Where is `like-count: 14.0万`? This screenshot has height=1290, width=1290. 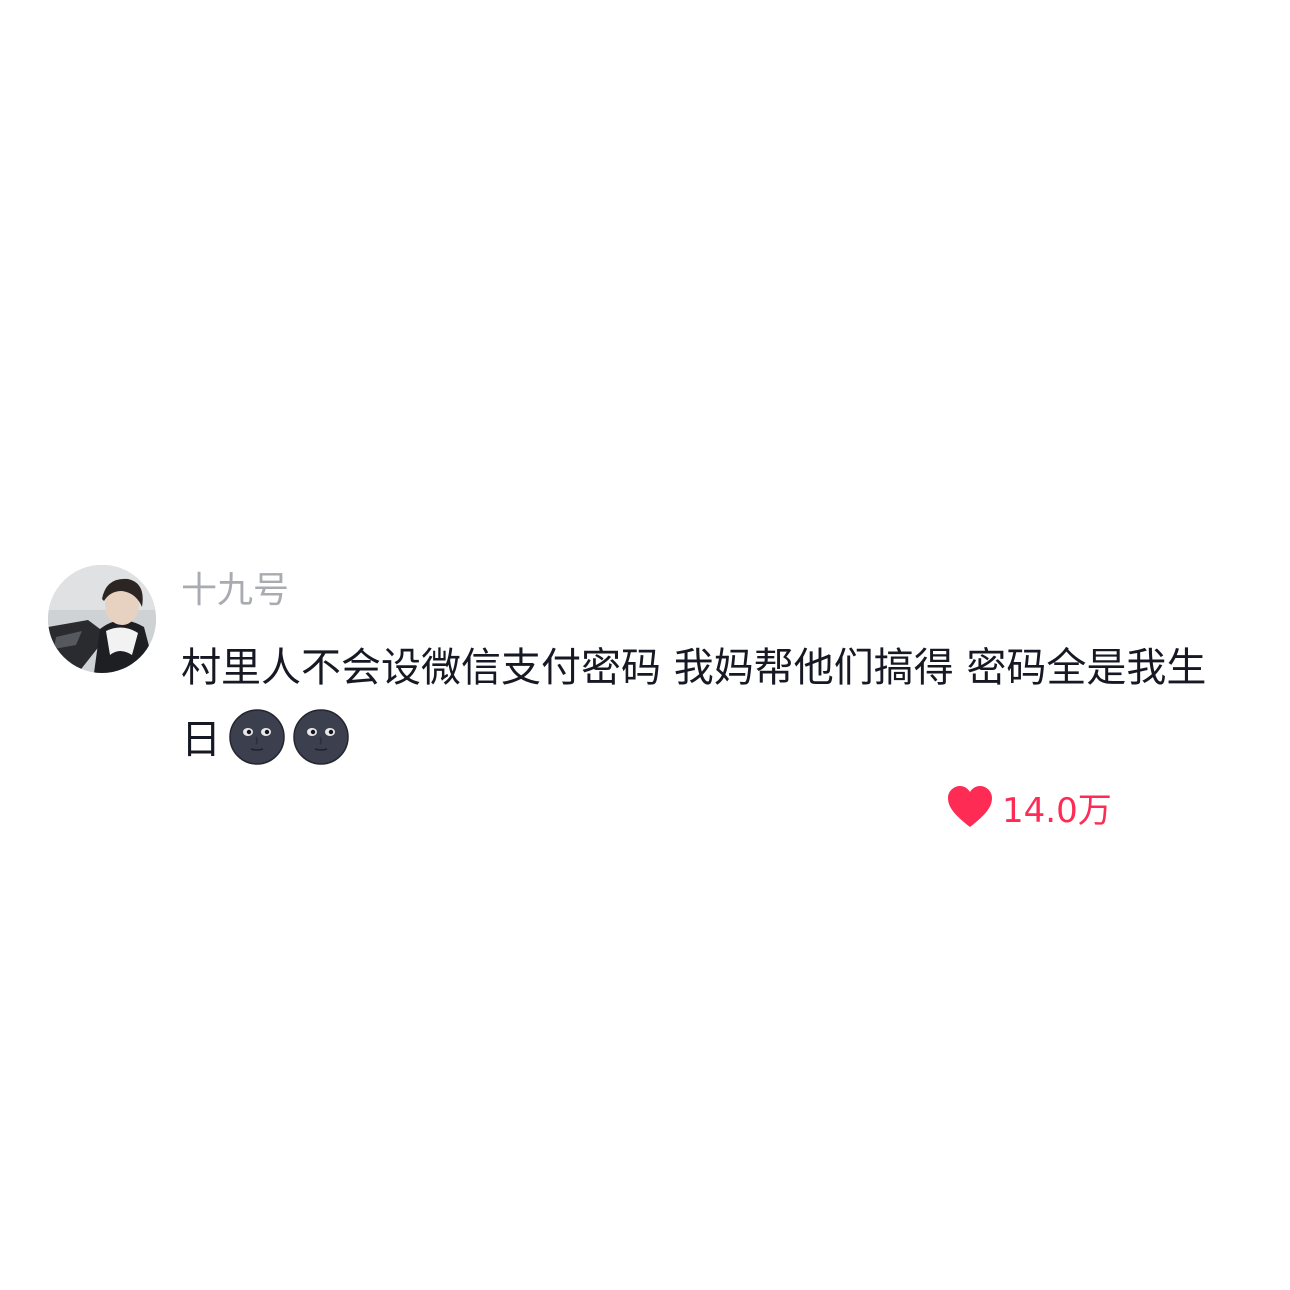 like-count: 14.0万 is located at coordinates (1057, 810).